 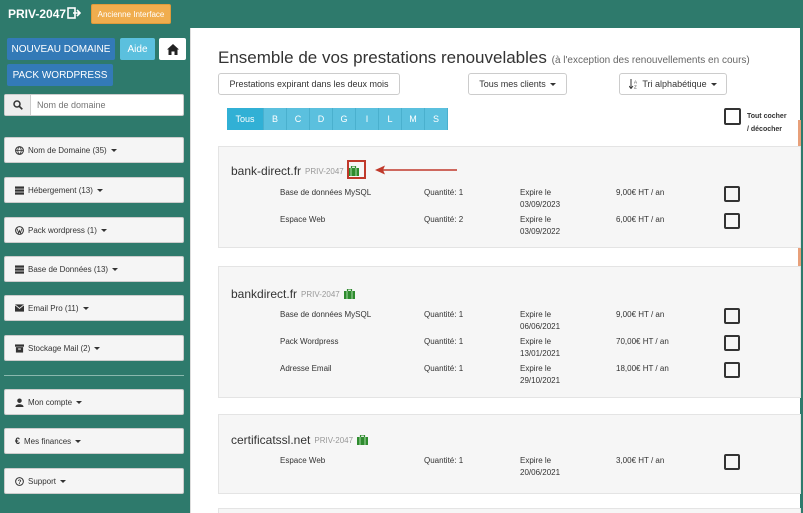 I want to click on archive-icon, so click(x=19, y=348).